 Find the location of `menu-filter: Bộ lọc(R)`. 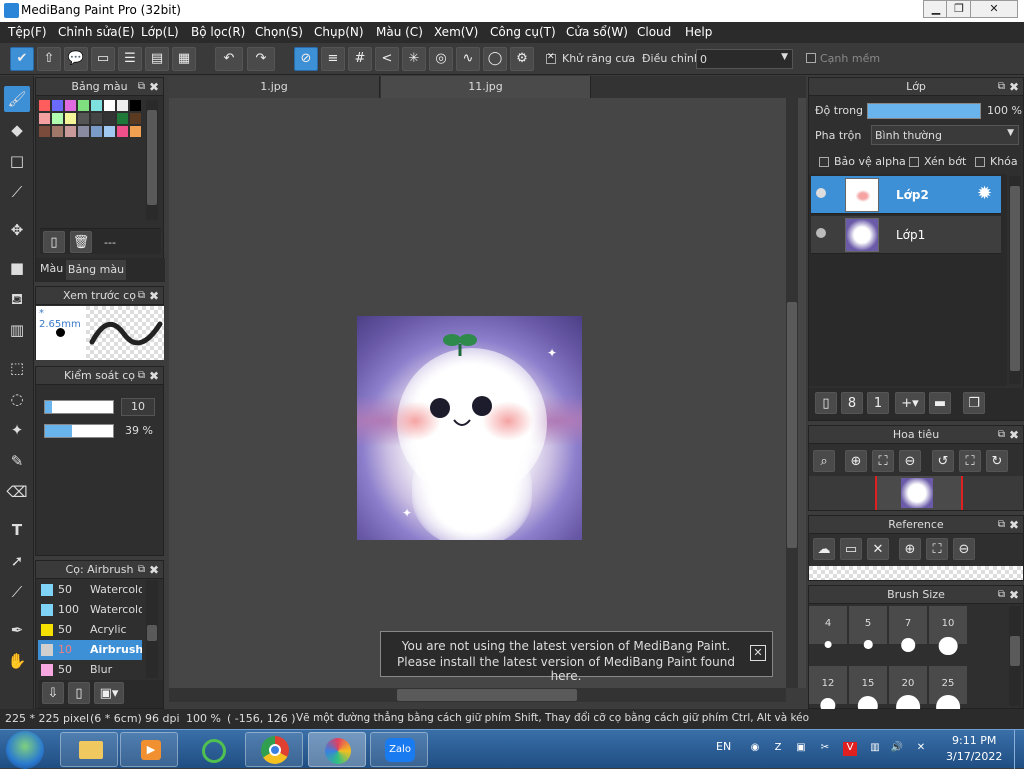

menu-filter: Bộ lọc(R) is located at coordinates (218, 32).